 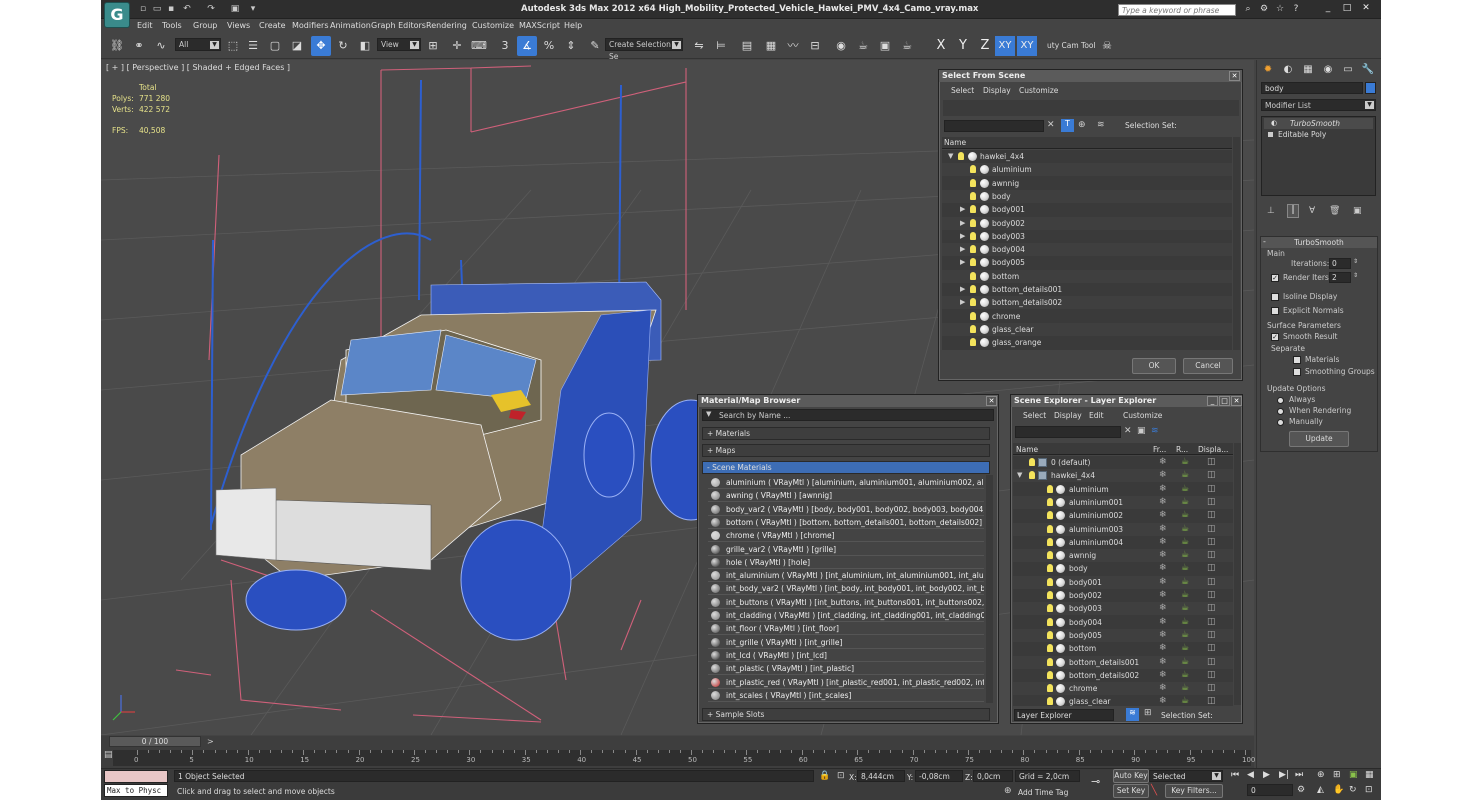 What do you see at coordinates (211, 9) in the screenshot?
I see `redo-icon: ↷` at bounding box center [211, 9].